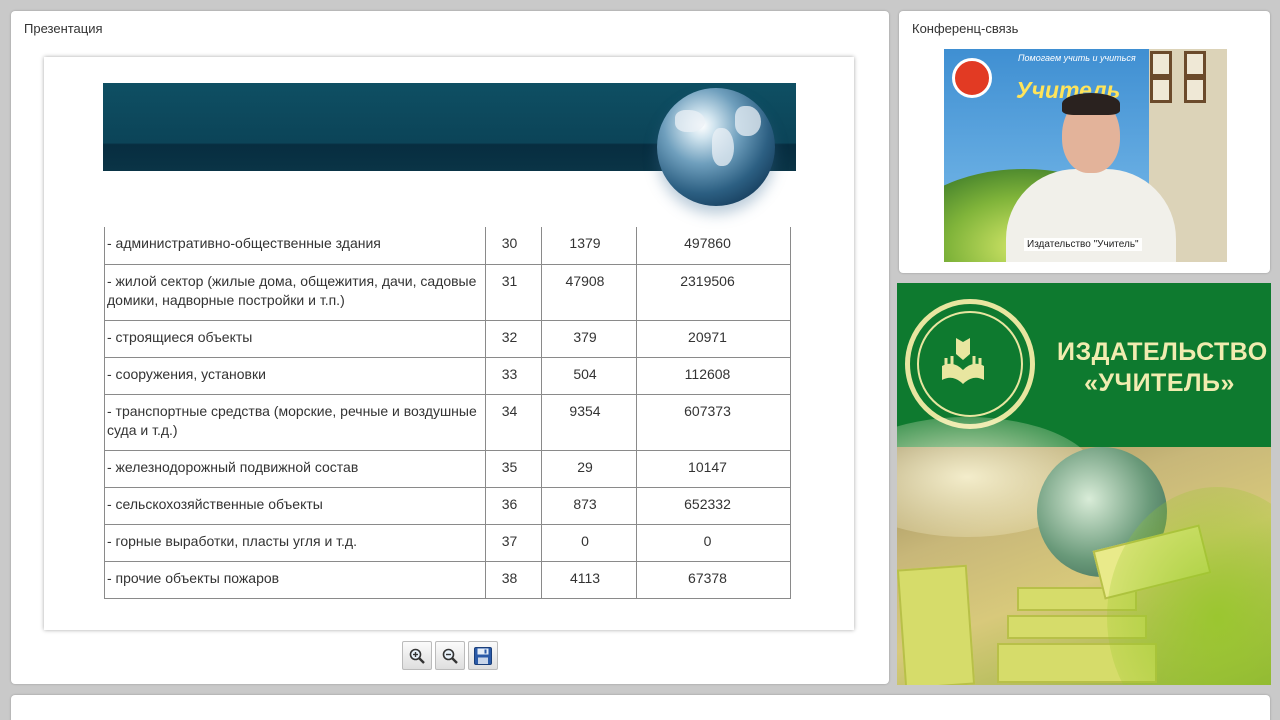 The image size is (1280, 720). What do you see at coordinates (713, 505) in the screenshot?
I see `row-amount-cell: 652332` at bounding box center [713, 505].